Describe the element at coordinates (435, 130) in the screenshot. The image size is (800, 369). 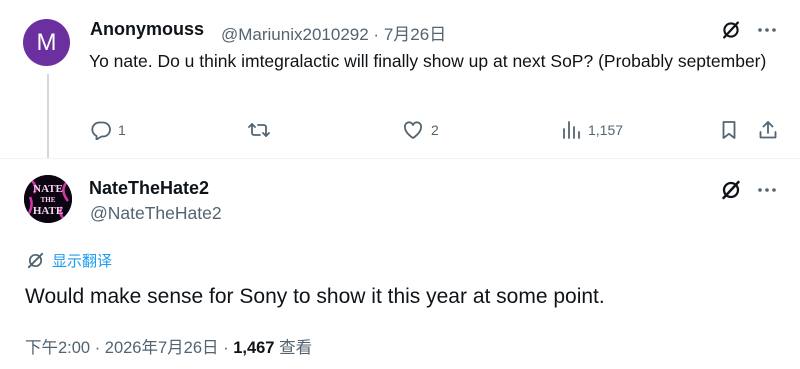
I see `like-count: 2` at that location.